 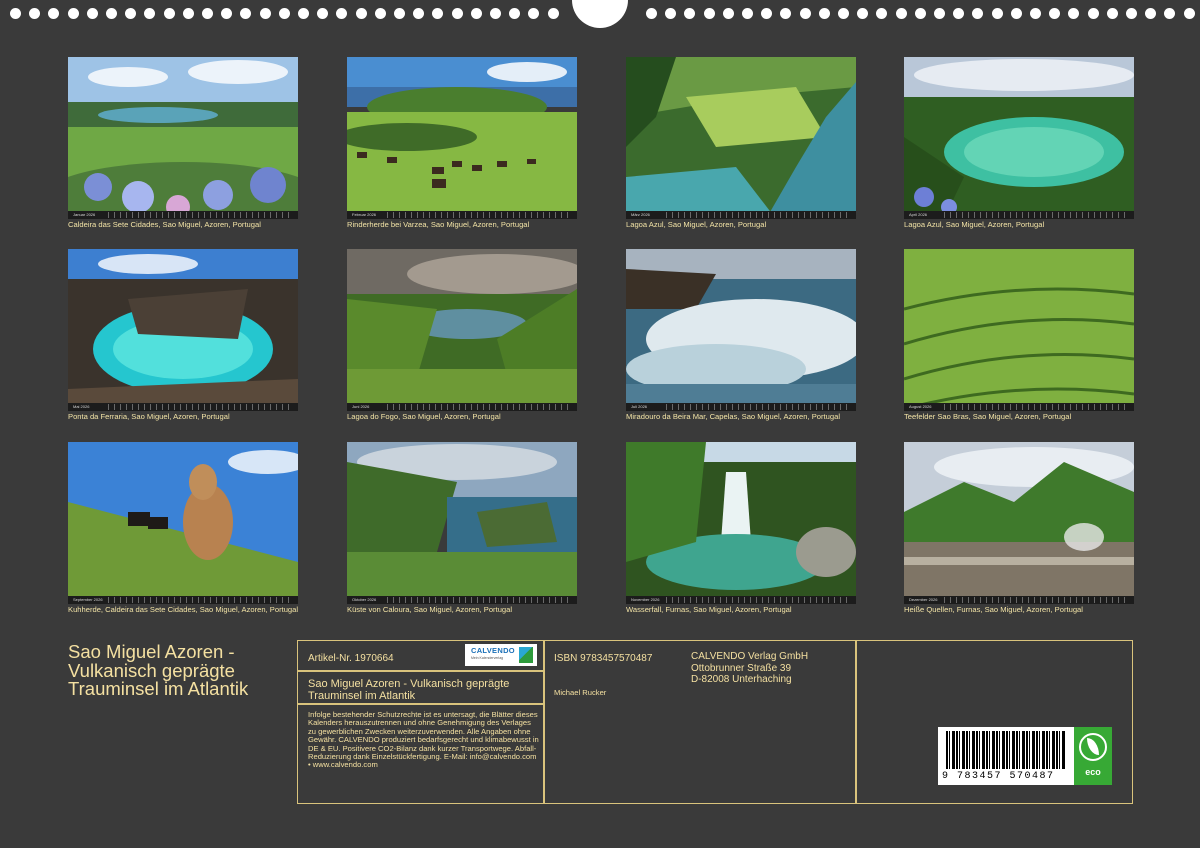 I want to click on thumbnail-august: August 2026, so click(x=1019, y=330).